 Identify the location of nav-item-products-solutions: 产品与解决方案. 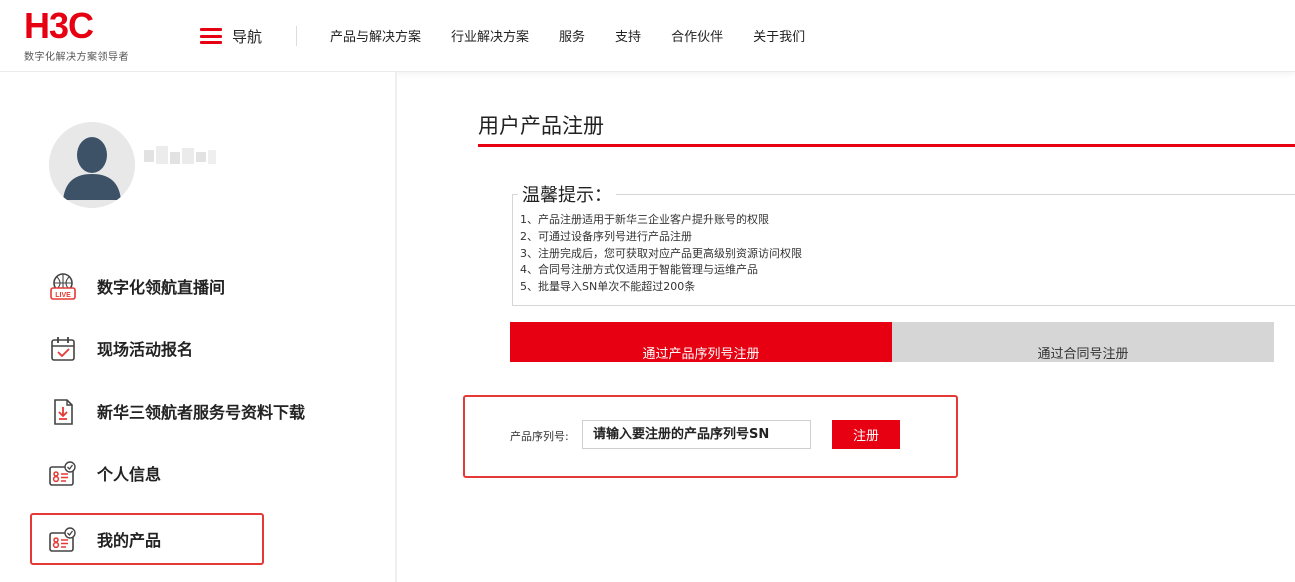
(375, 35).